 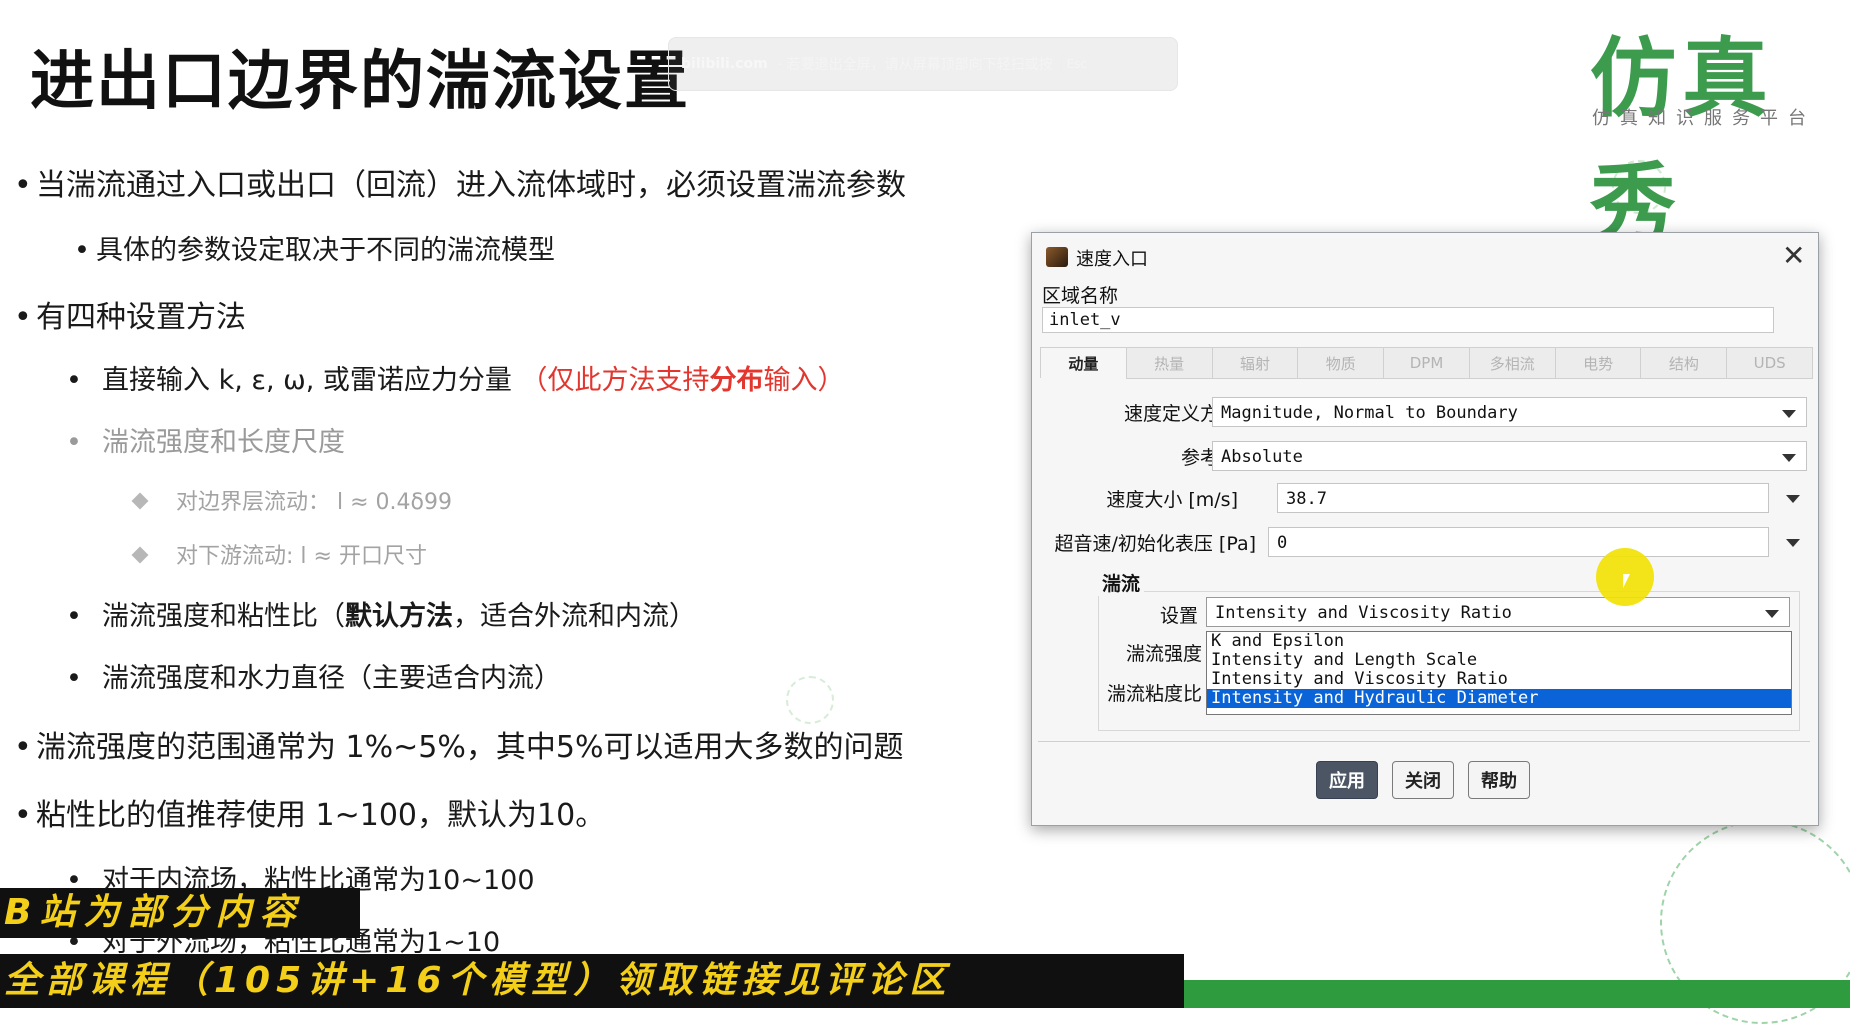 I want to click on slide-title: 进出口边界的湍流设置, so click(x=360, y=82).